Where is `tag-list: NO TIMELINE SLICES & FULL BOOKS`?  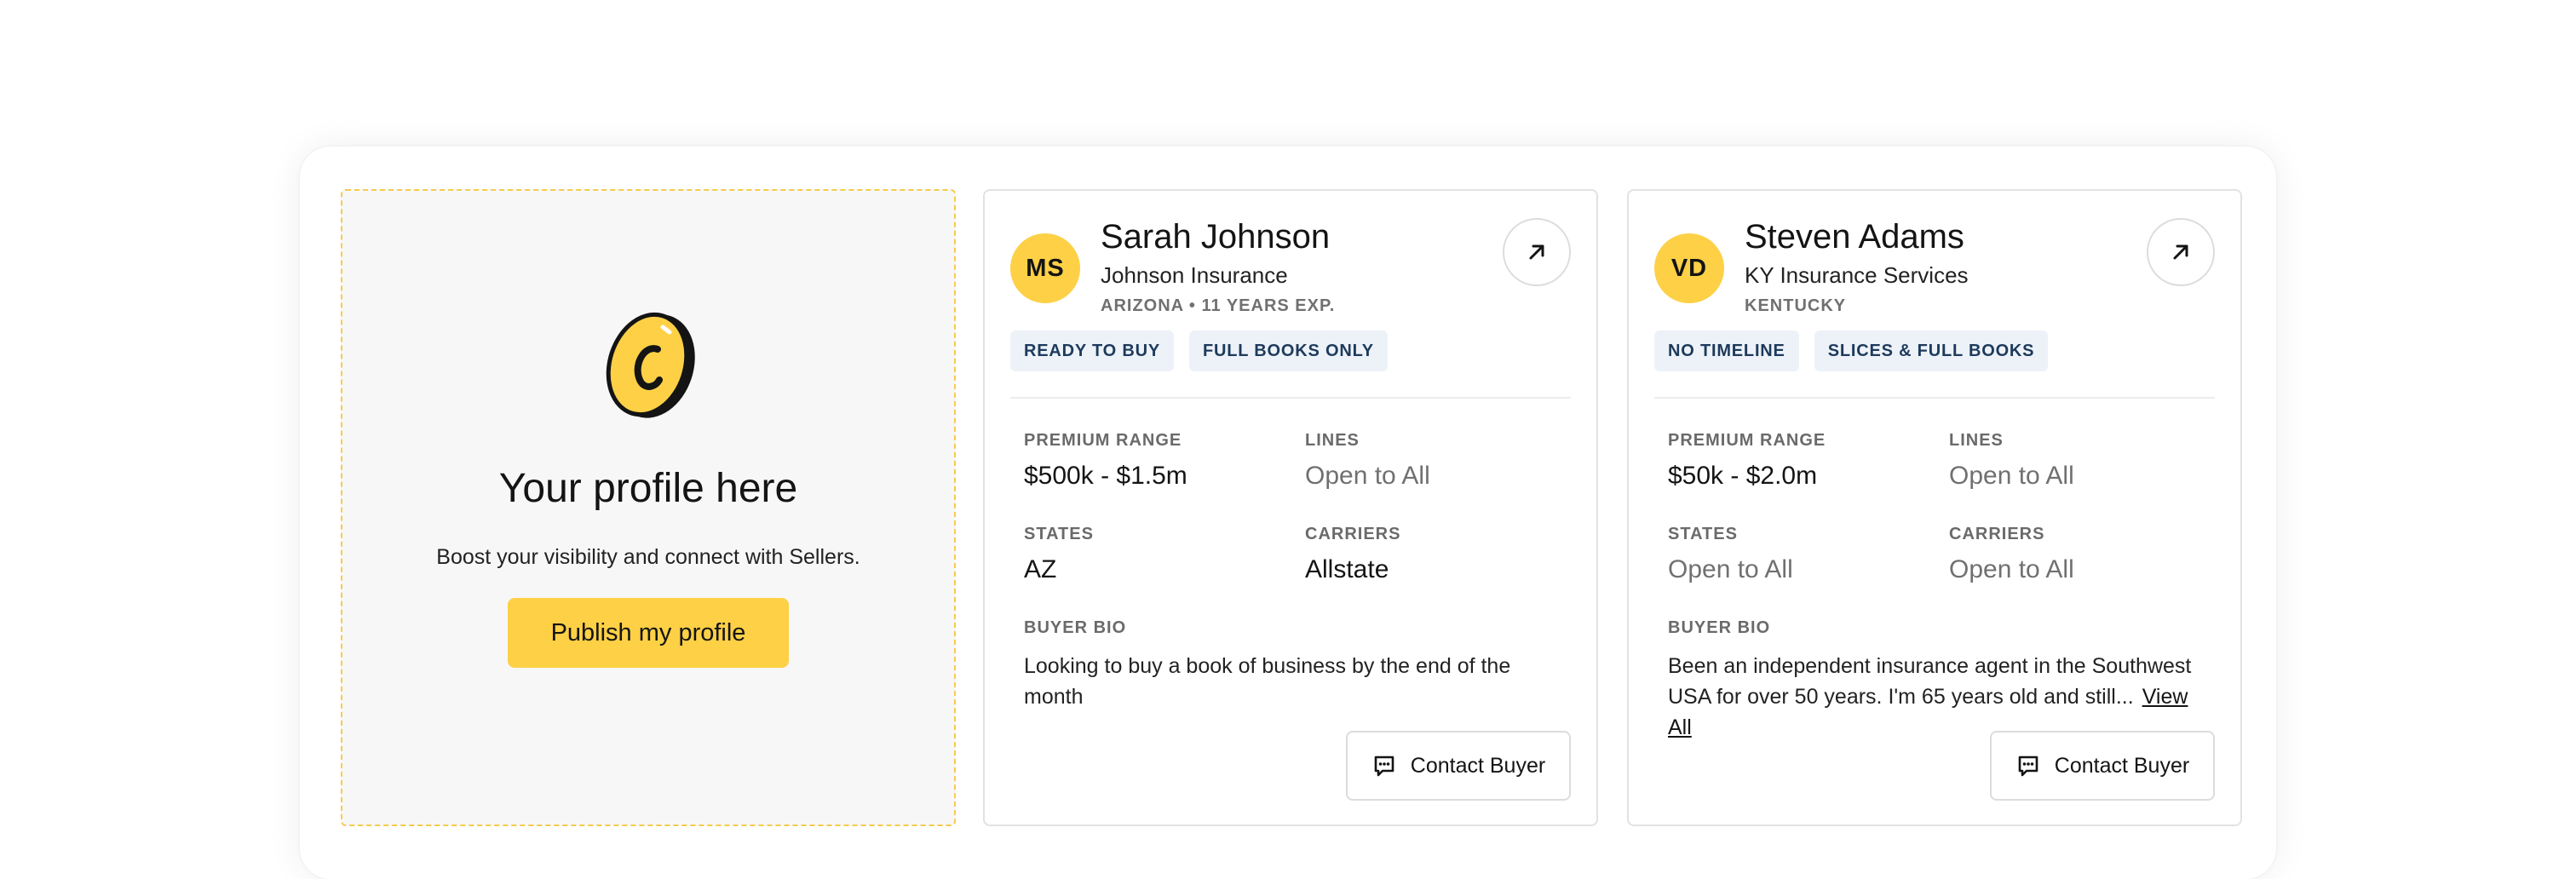 tag-list: NO TIMELINE SLICES & FULL BOOKS is located at coordinates (1851, 350).